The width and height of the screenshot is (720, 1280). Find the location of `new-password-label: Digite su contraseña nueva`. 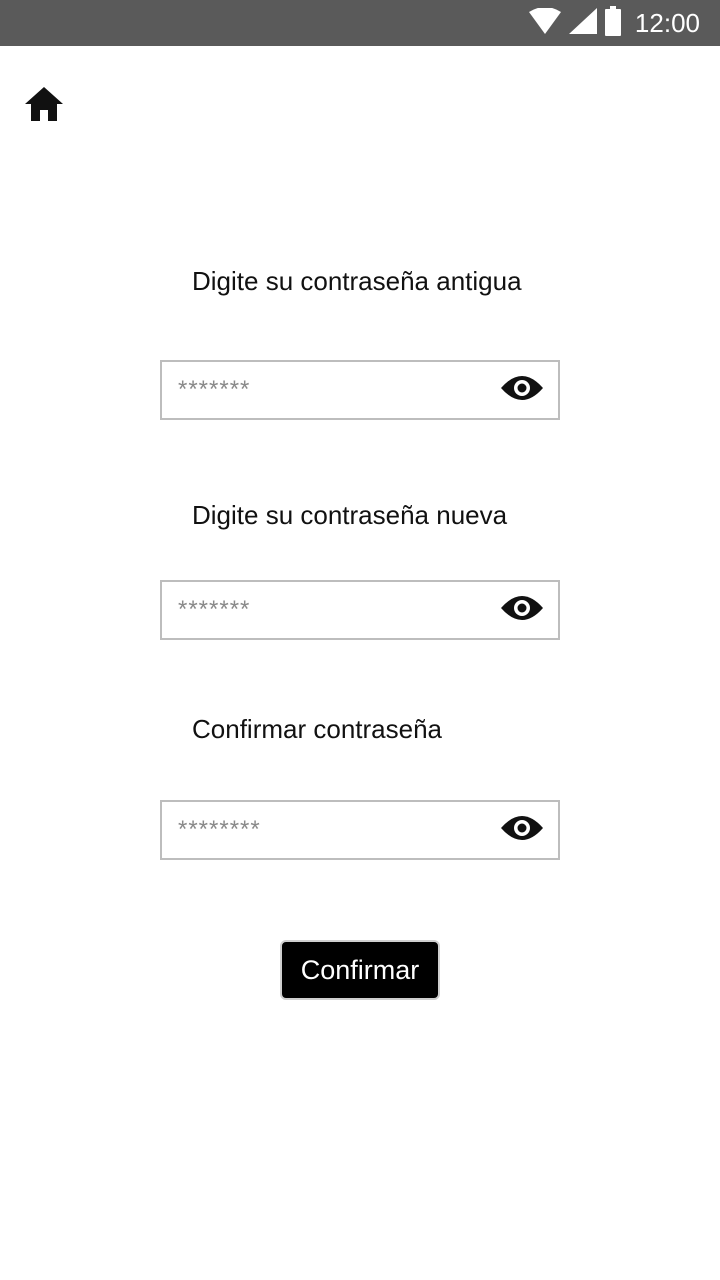

new-password-label: Digite su contraseña nueva is located at coordinates (350, 515).